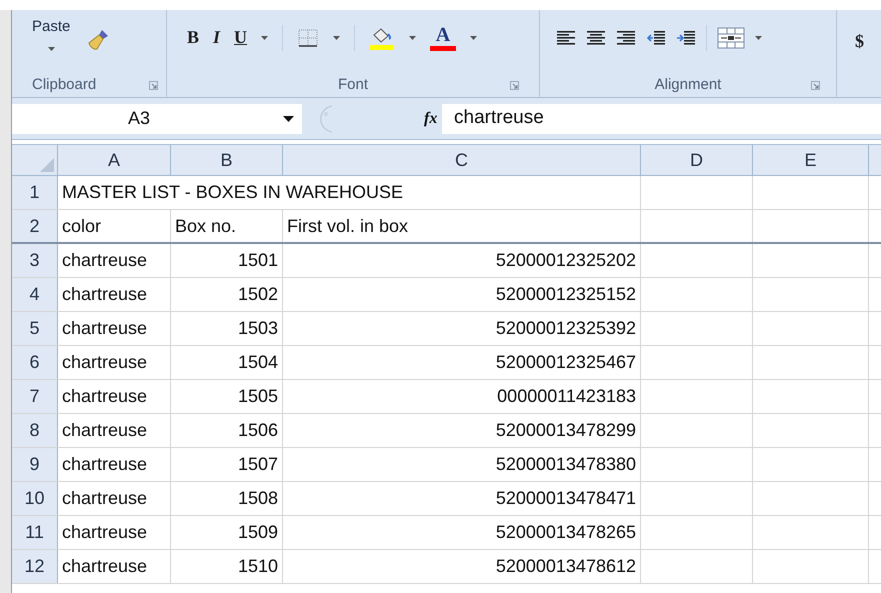 The width and height of the screenshot is (881, 593). What do you see at coordinates (811, 160) in the screenshot?
I see `column-header: E` at bounding box center [811, 160].